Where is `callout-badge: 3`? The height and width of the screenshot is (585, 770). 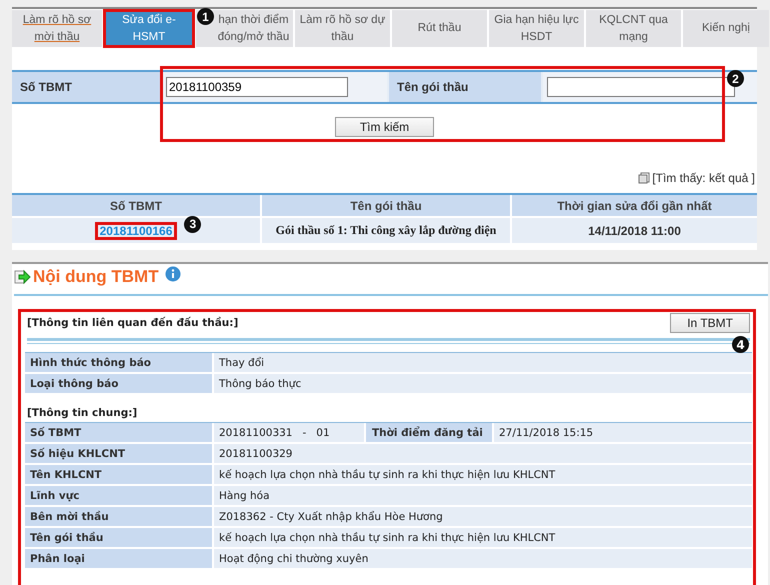
callout-badge: 3 is located at coordinates (193, 224).